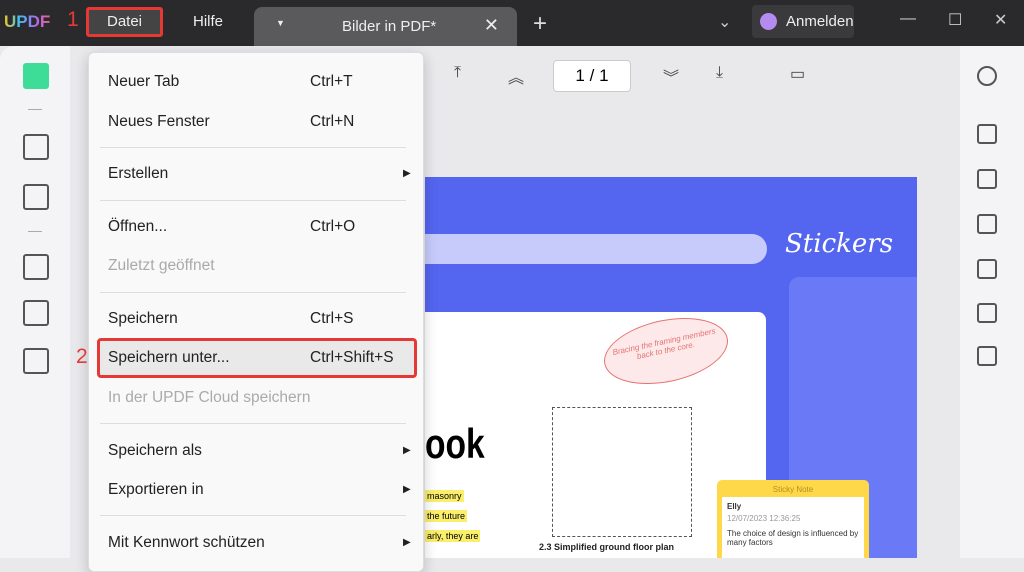 The width and height of the screenshot is (1024, 572). I want to click on share-icon, so click(987, 269).